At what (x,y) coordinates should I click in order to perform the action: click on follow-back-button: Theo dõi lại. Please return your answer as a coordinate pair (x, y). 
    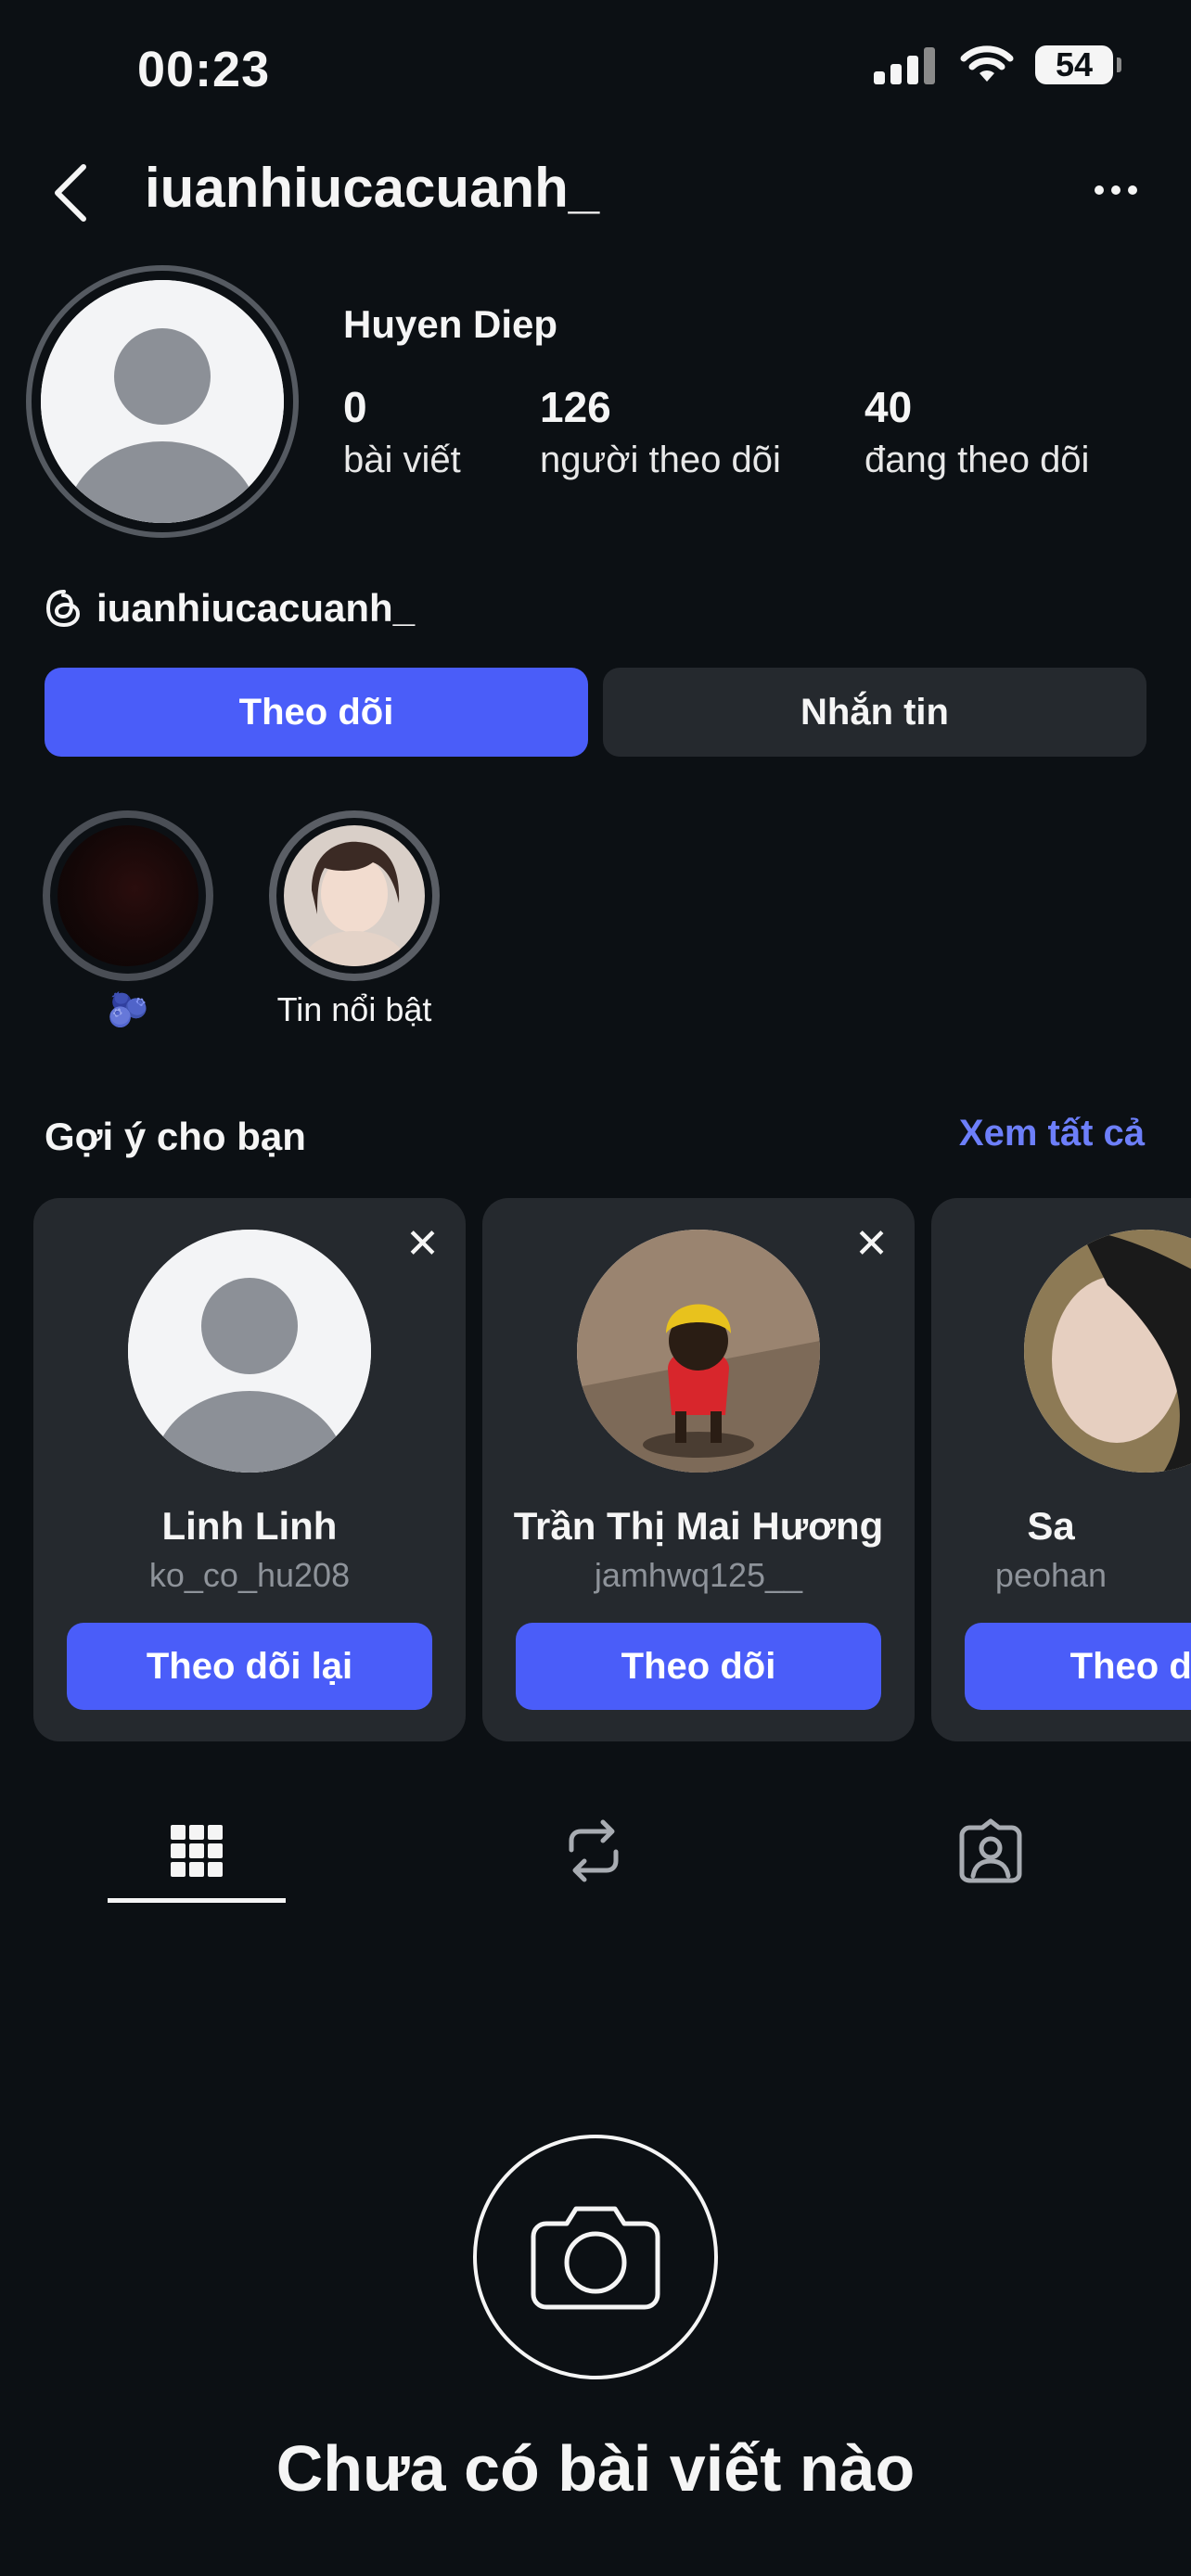
    Looking at the image, I should click on (249, 1666).